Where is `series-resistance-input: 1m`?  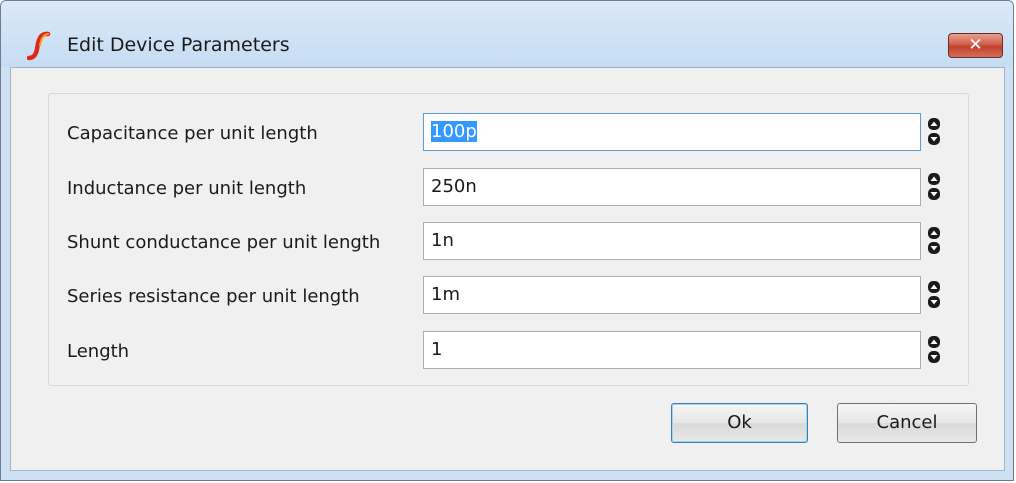 series-resistance-input: 1m is located at coordinates (672, 295).